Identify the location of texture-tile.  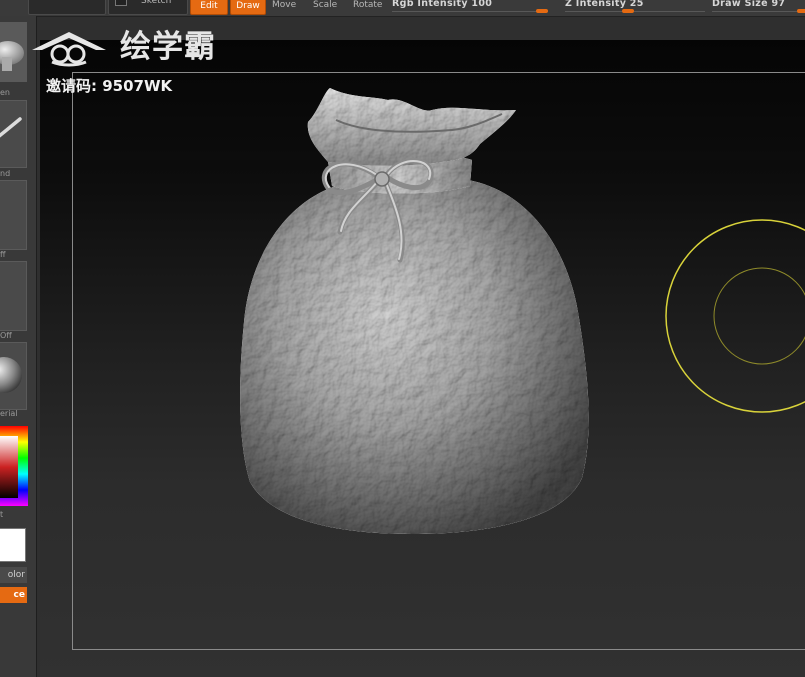
(13, 296).